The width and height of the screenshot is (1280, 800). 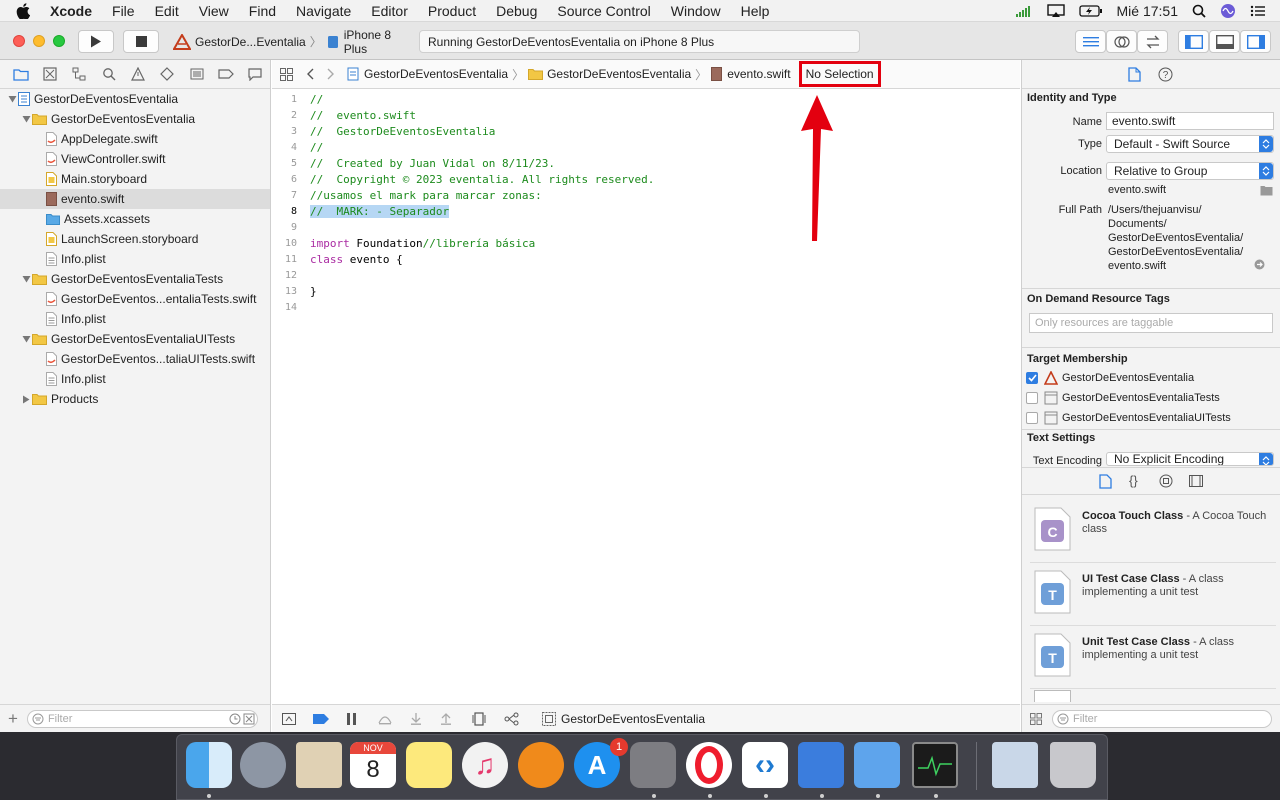 What do you see at coordinates (653, 765) in the screenshot?
I see `system-preferences-icon` at bounding box center [653, 765].